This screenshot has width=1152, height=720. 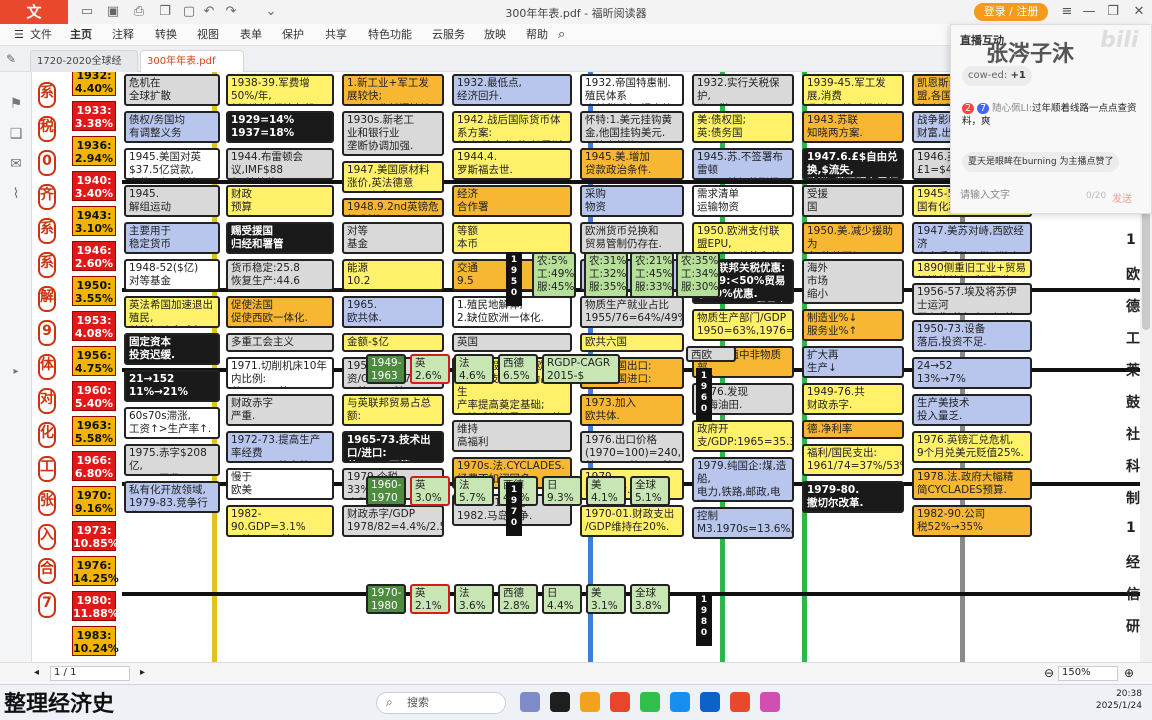 I want to click on chevron-down-icon: ⌄, so click(x=271, y=12).